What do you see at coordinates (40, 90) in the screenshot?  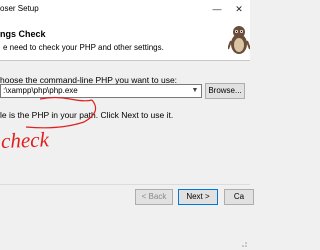 I see `php-path-value: :\xampp\php\php.exe` at bounding box center [40, 90].